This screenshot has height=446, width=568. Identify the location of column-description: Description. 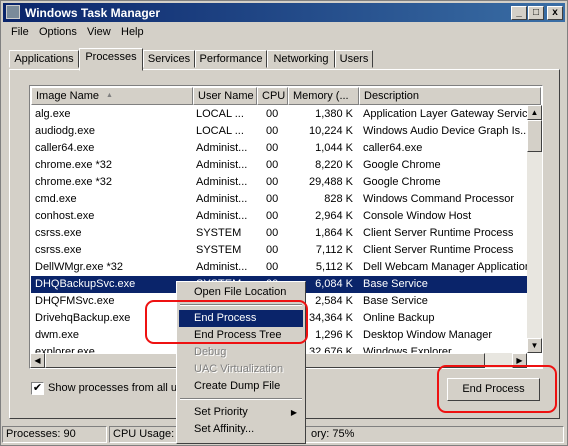
(450, 96).